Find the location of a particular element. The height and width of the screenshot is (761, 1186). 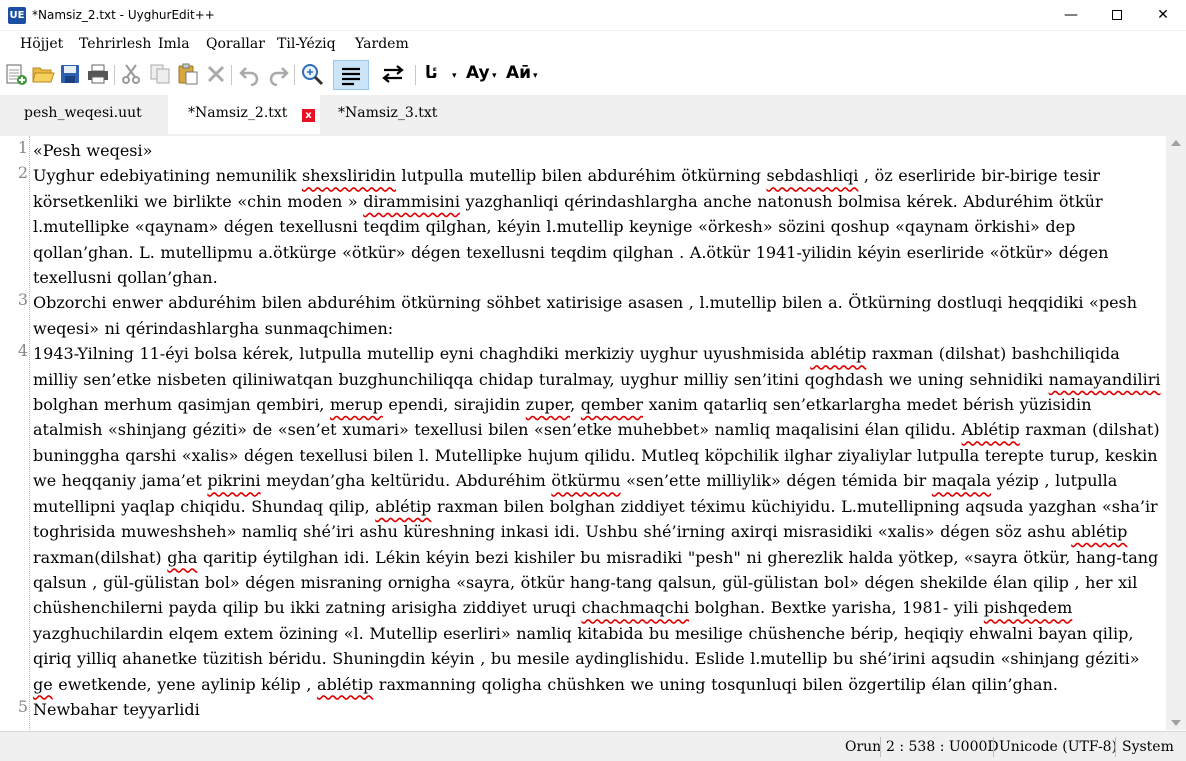

redo-icon is located at coordinates (279, 77).